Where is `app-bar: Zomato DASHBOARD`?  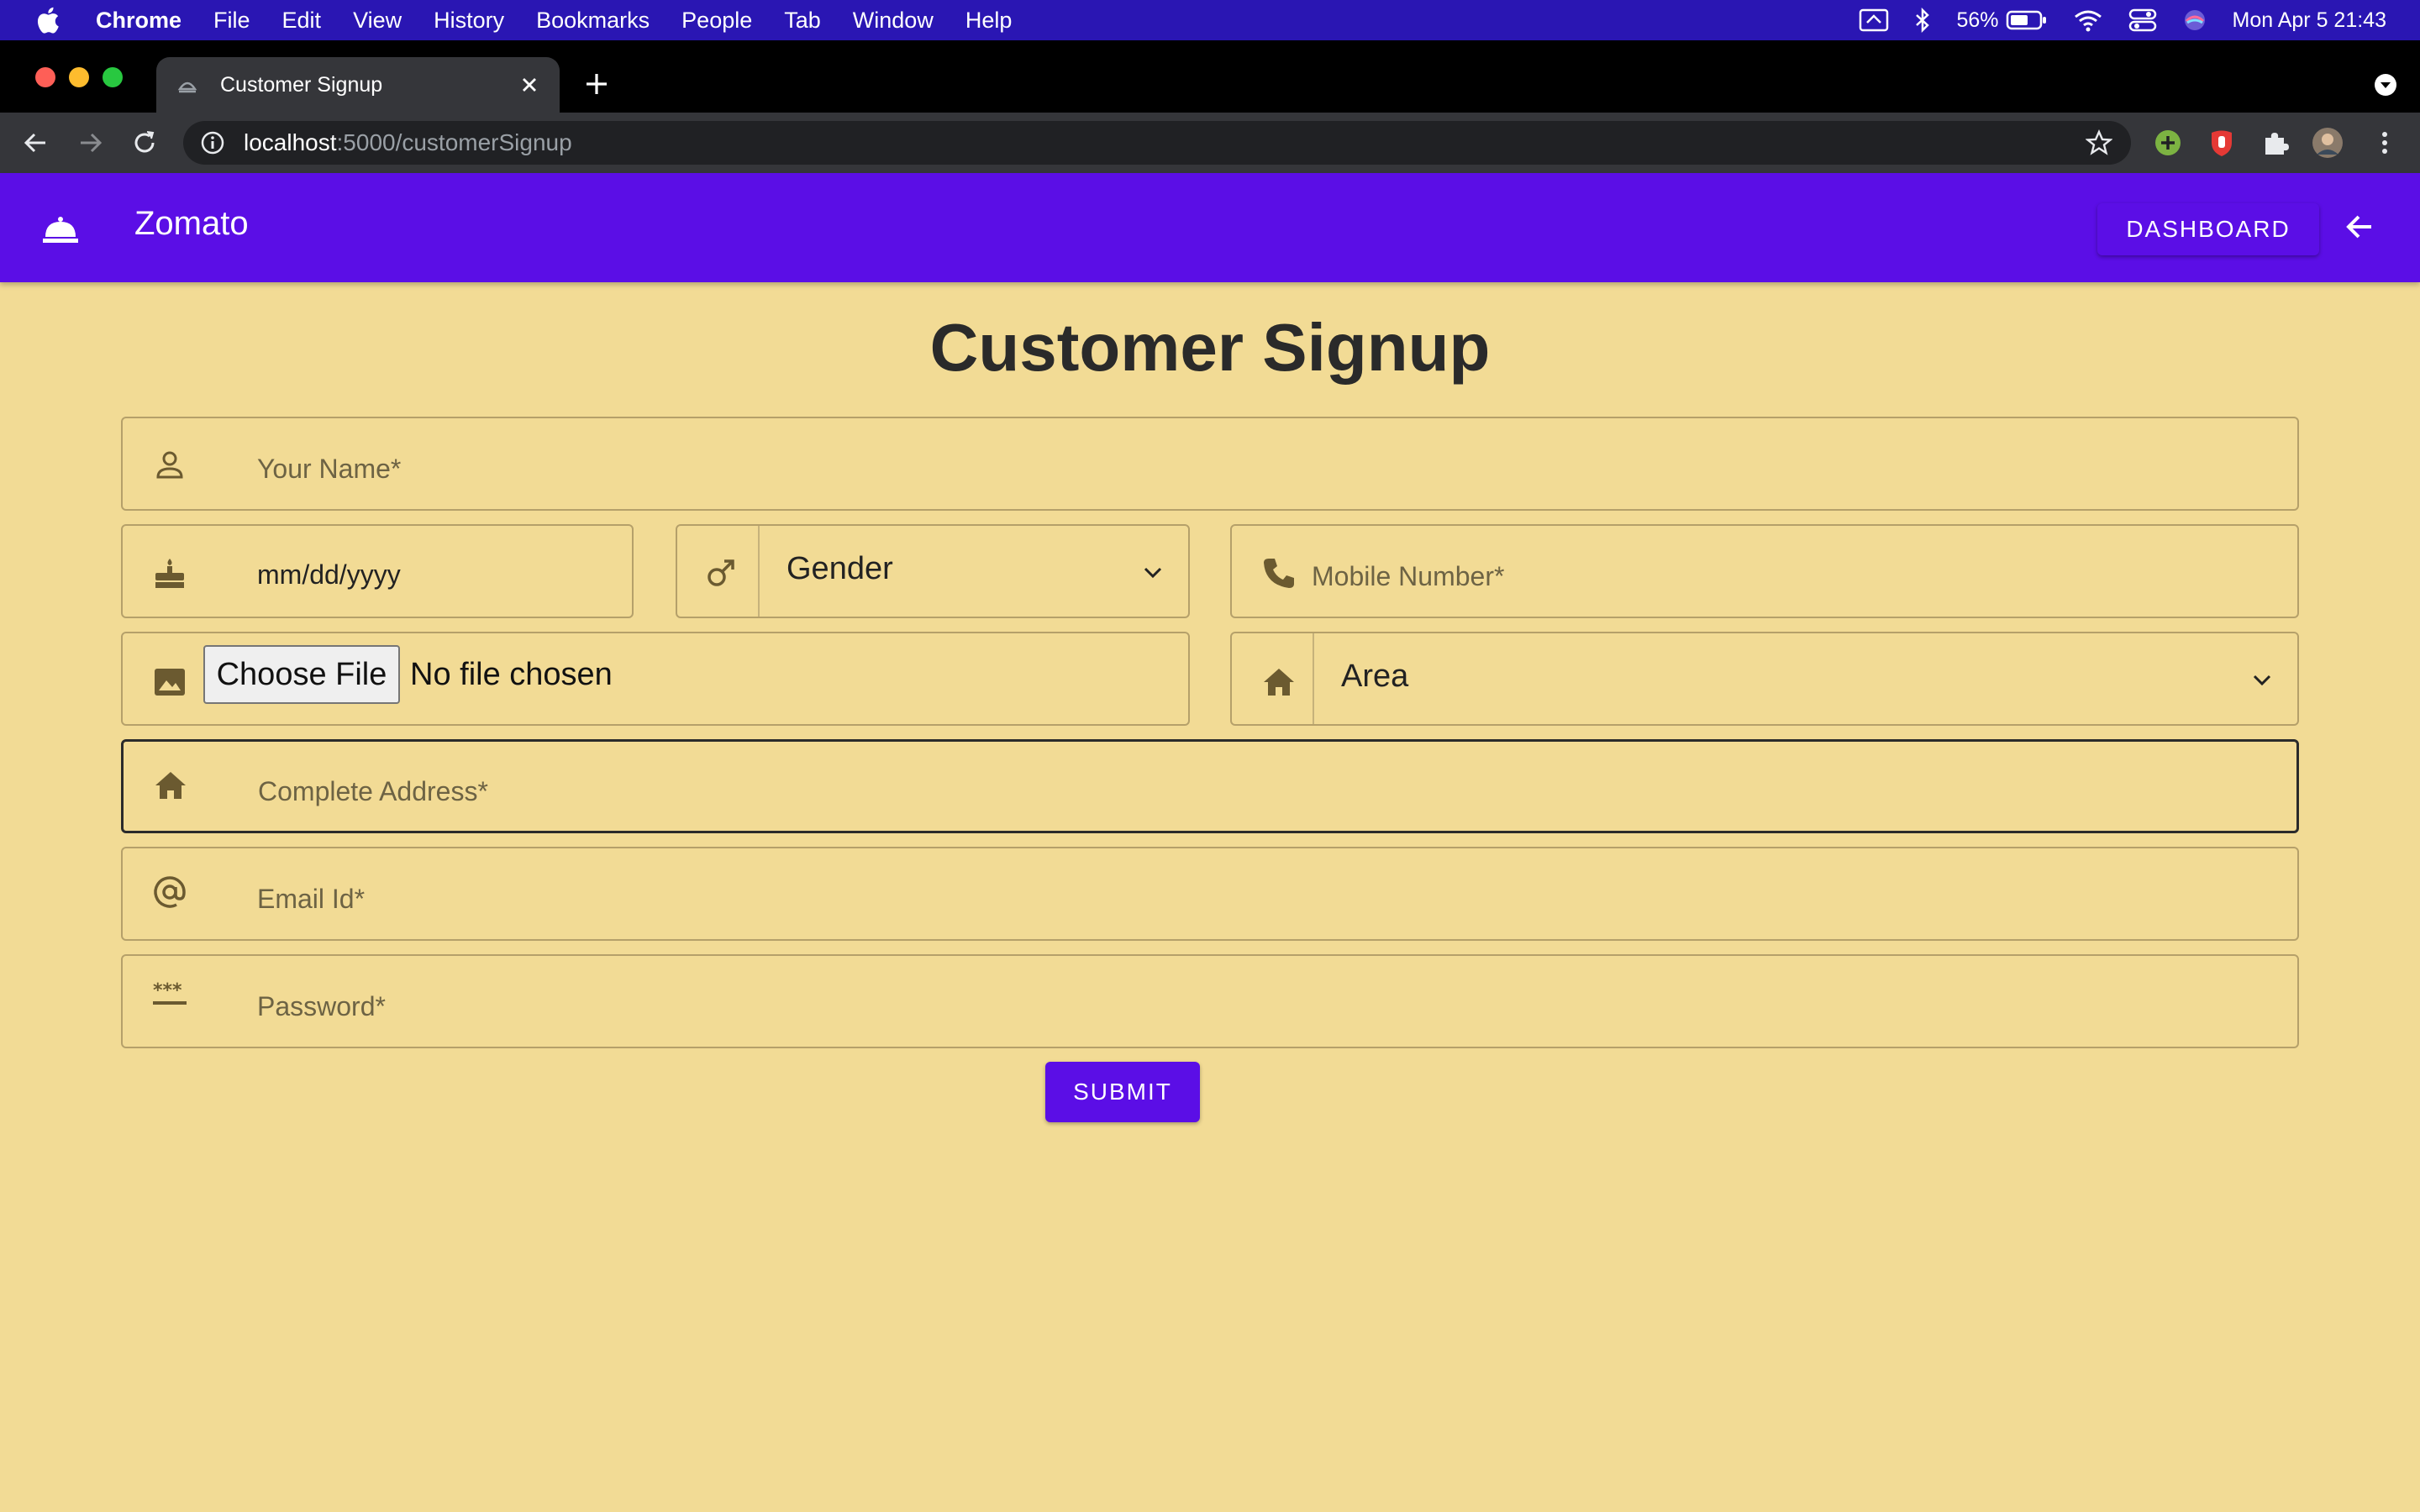
app-bar: Zomato DASHBOARD is located at coordinates (1210, 227).